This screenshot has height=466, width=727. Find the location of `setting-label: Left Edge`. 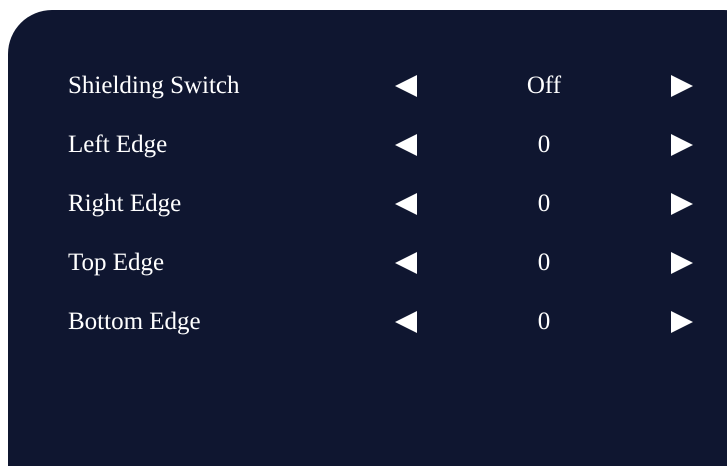

setting-label: Left Edge is located at coordinates (118, 144).